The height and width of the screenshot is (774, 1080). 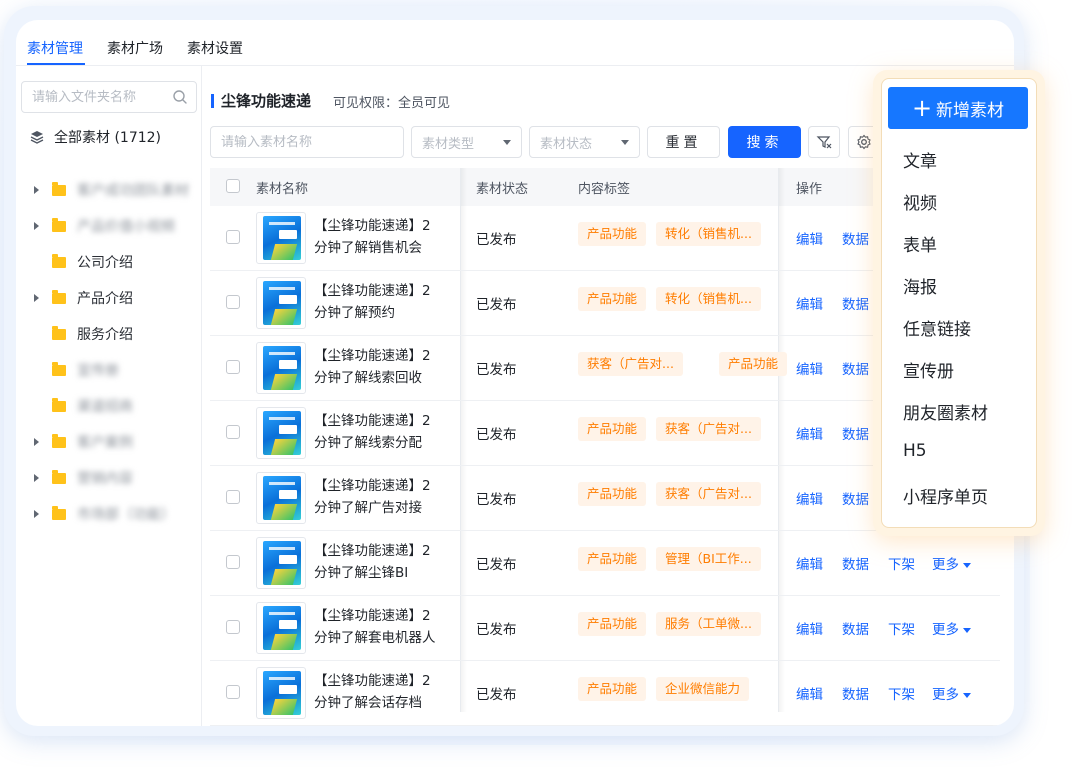 What do you see at coordinates (945, 411) in the screenshot?
I see `menu-item: 朋友圈素材` at bounding box center [945, 411].